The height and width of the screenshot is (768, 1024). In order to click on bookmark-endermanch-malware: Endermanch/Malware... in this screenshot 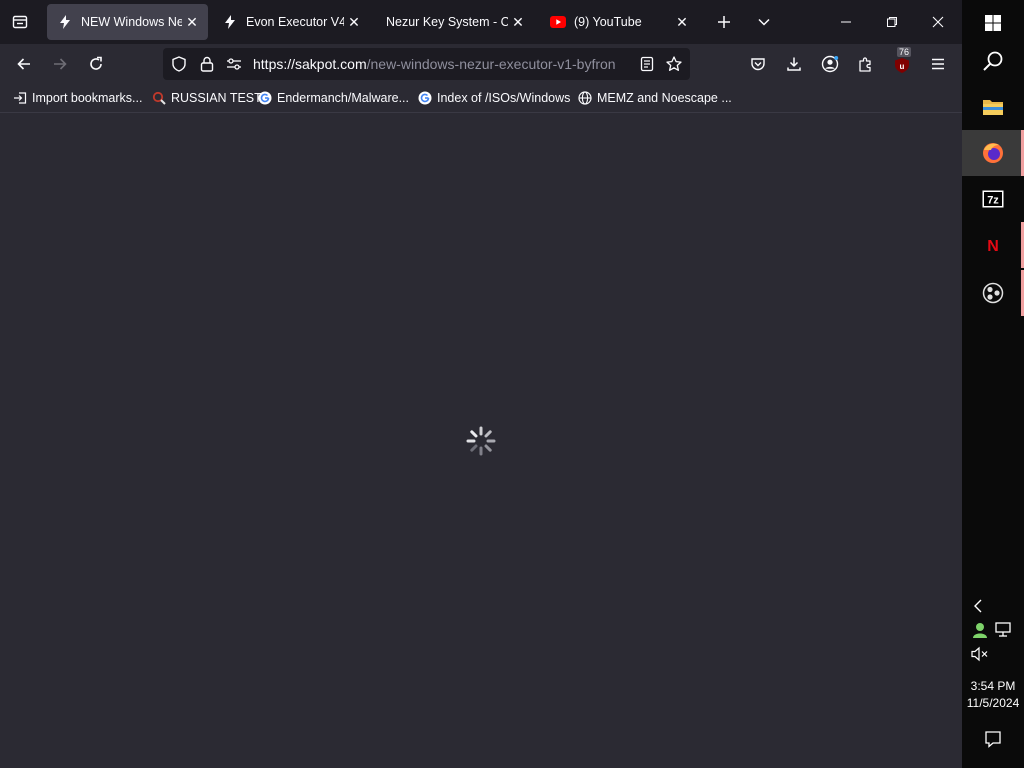, I will do `click(333, 98)`.